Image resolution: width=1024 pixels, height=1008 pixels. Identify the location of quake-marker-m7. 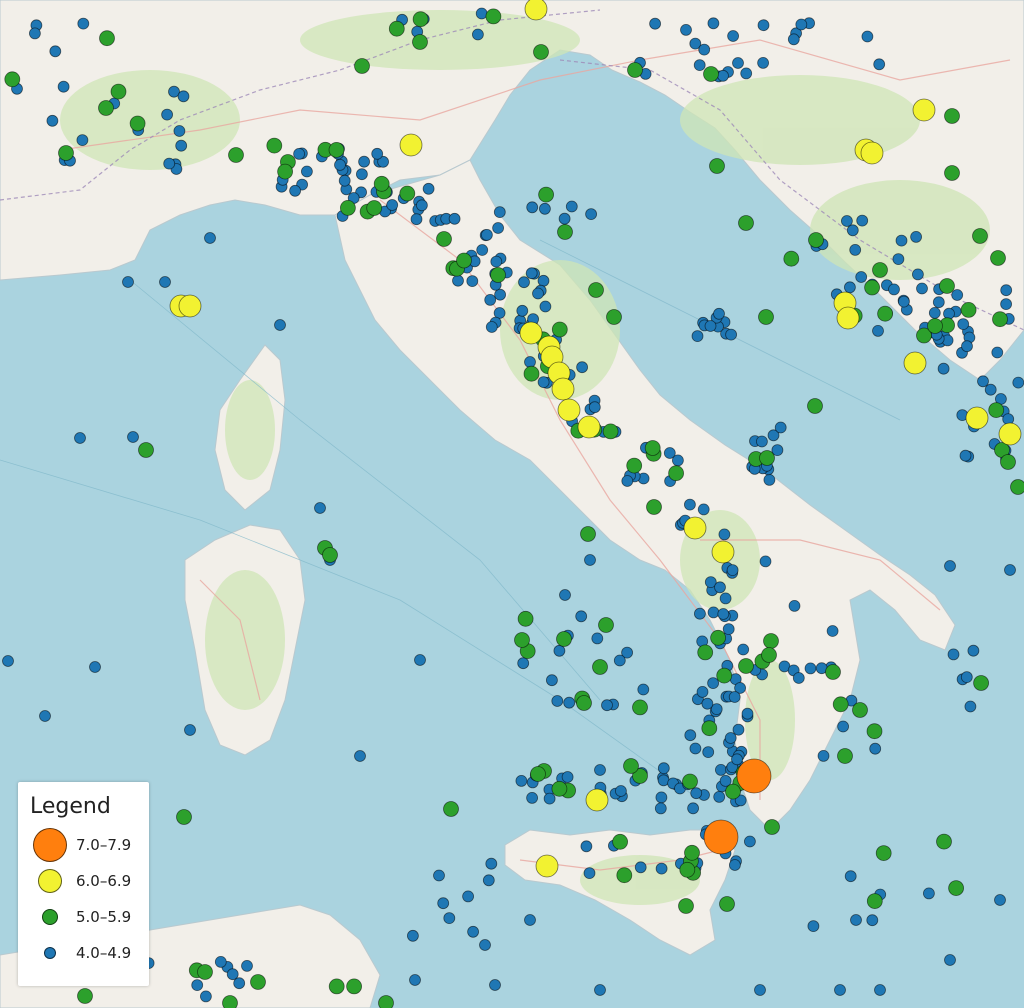
(721, 837).